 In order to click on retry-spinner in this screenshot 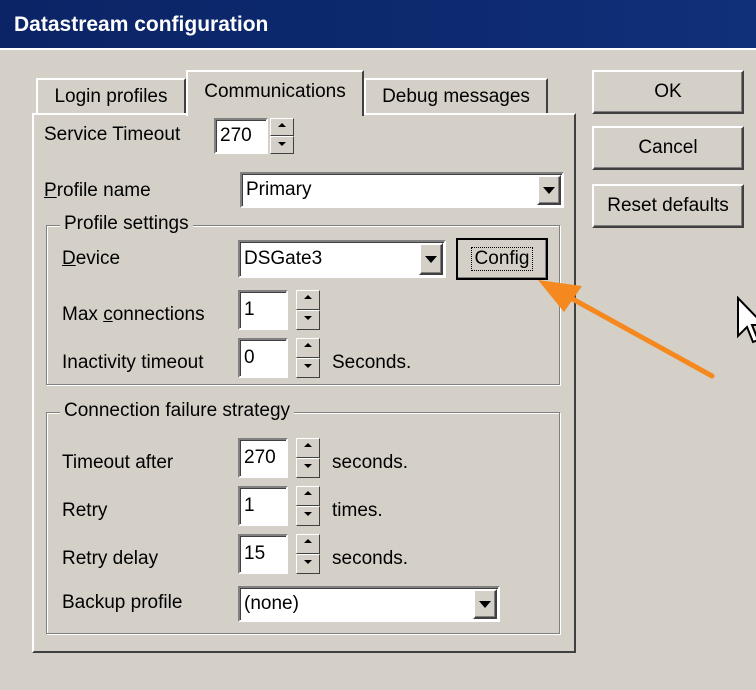, I will do `click(308, 506)`.